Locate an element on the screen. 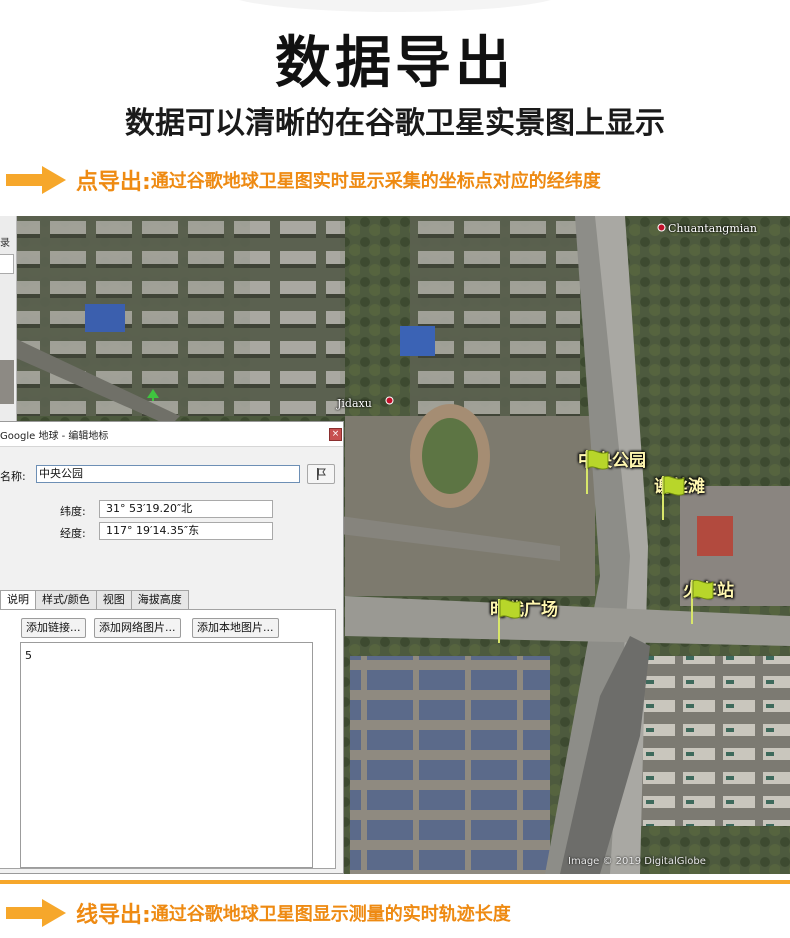  longitude-field: 117° 19′14.35″东 is located at coordinates (186, 531).